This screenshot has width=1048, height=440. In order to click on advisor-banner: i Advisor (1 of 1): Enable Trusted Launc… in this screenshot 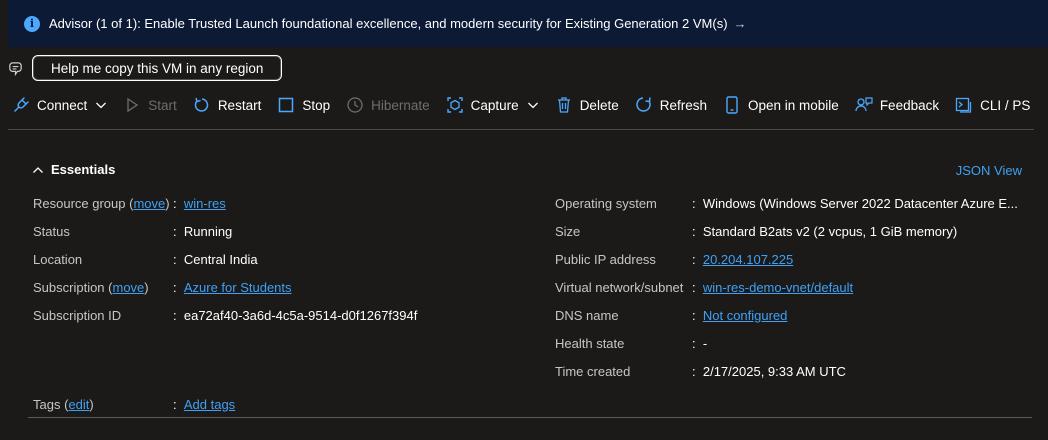, I will do `click(528, 23)`.